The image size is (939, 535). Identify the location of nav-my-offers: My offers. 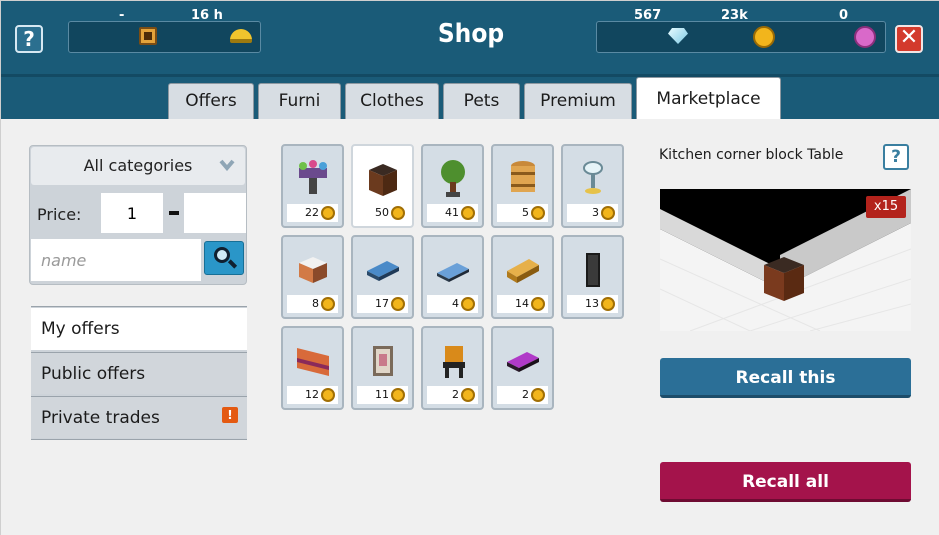
(139, 329).